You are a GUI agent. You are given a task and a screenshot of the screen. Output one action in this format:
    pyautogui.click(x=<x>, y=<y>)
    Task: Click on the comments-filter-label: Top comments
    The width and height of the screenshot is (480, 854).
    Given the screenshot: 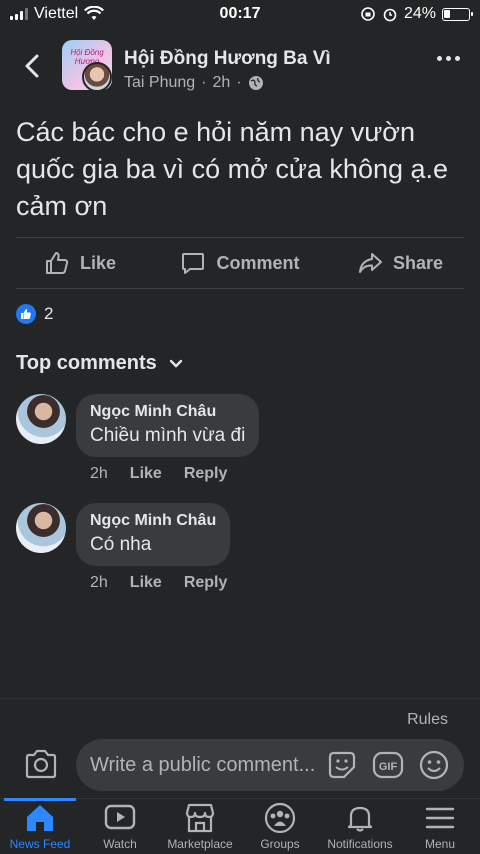 What is the action you would take?
    pyautogui.click(x=86, y=363)
    